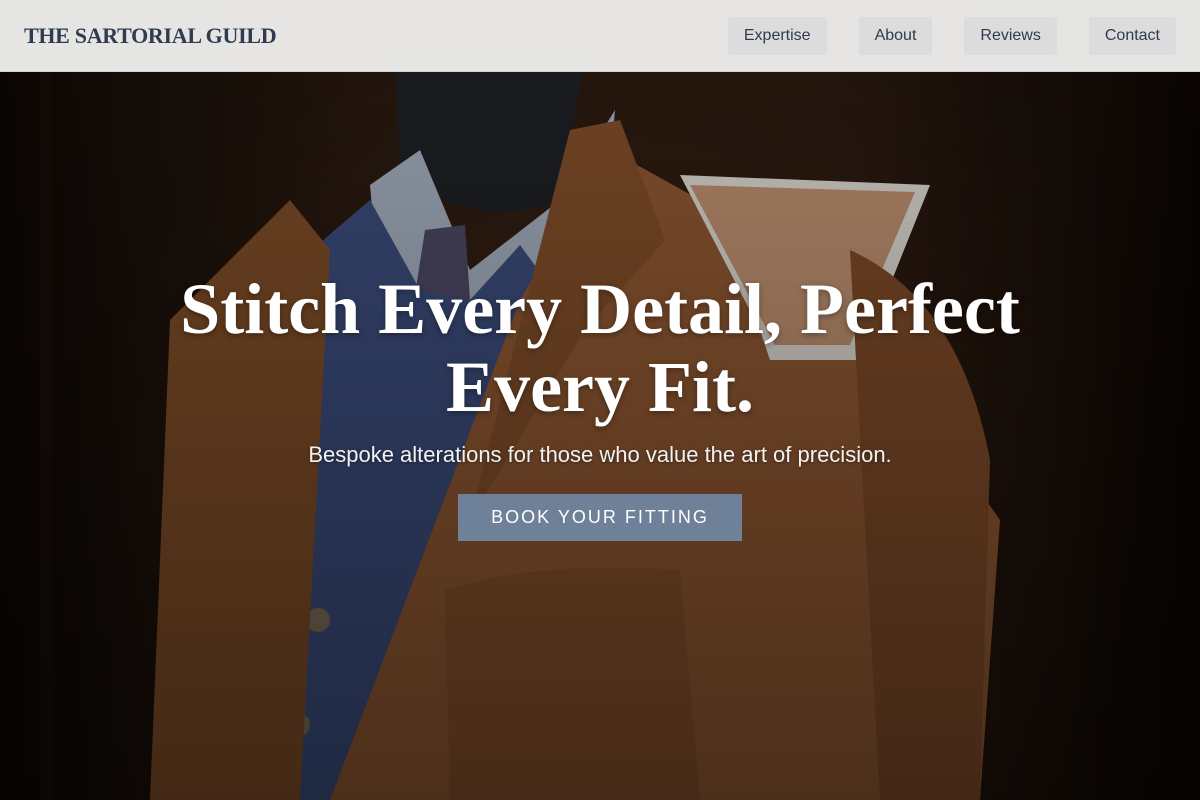  What do you see at coordinates (600, 348) in the screenshot?
I see `hero-title: Stitch Every Detail, Perfect Every Fit.` at bounding box center [600, 348].